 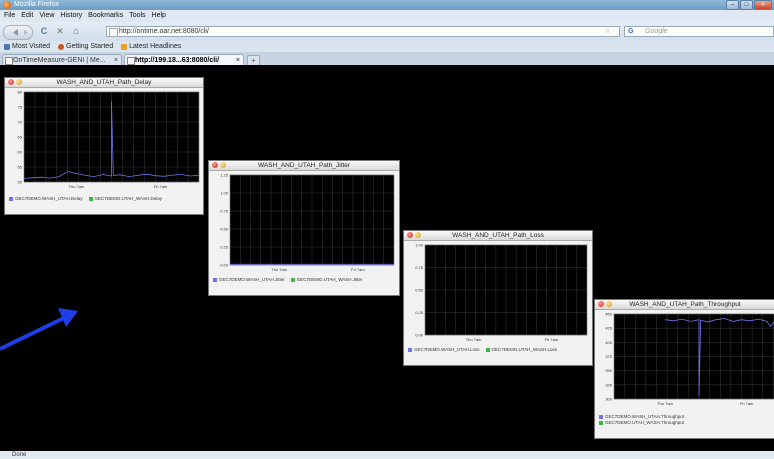 What do you see at coordinates (76, 31) in the screenshot?
I see `home-button: ⌂` at bounding box center [76, 31].